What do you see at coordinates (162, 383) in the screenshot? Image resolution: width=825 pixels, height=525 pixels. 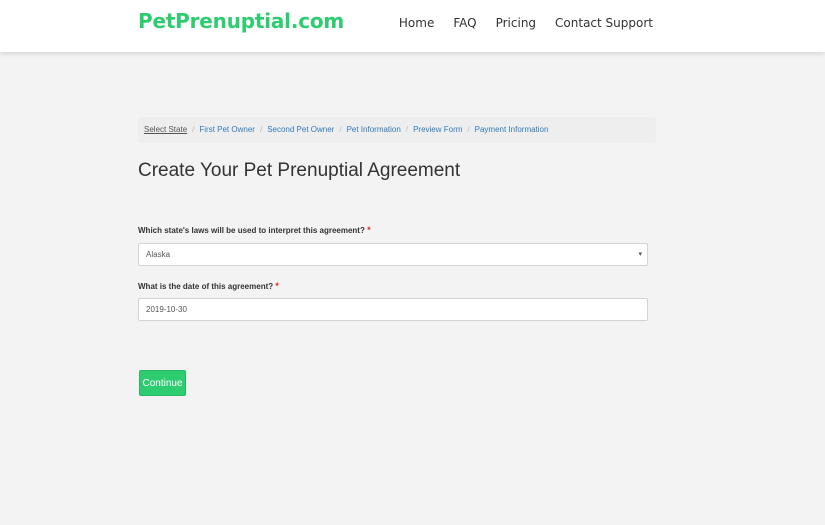 I see `continue-button: Continue` at bounding box center [162, 383].